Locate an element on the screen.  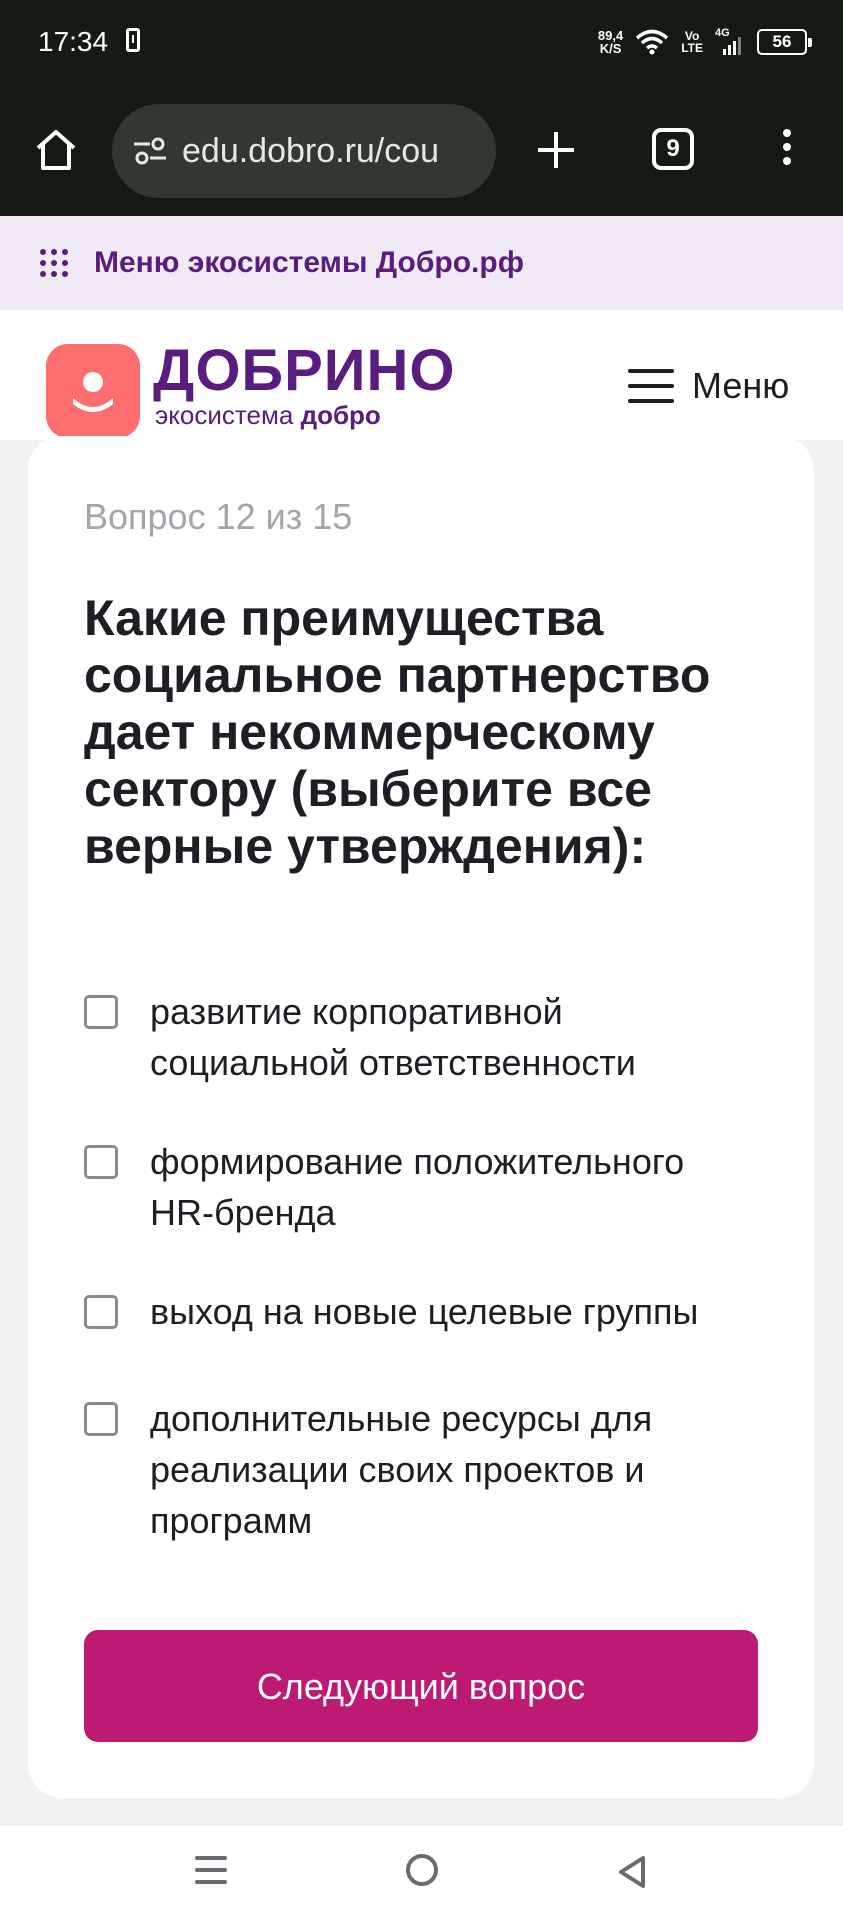
tune-icon is located at coordinates (150, 151).